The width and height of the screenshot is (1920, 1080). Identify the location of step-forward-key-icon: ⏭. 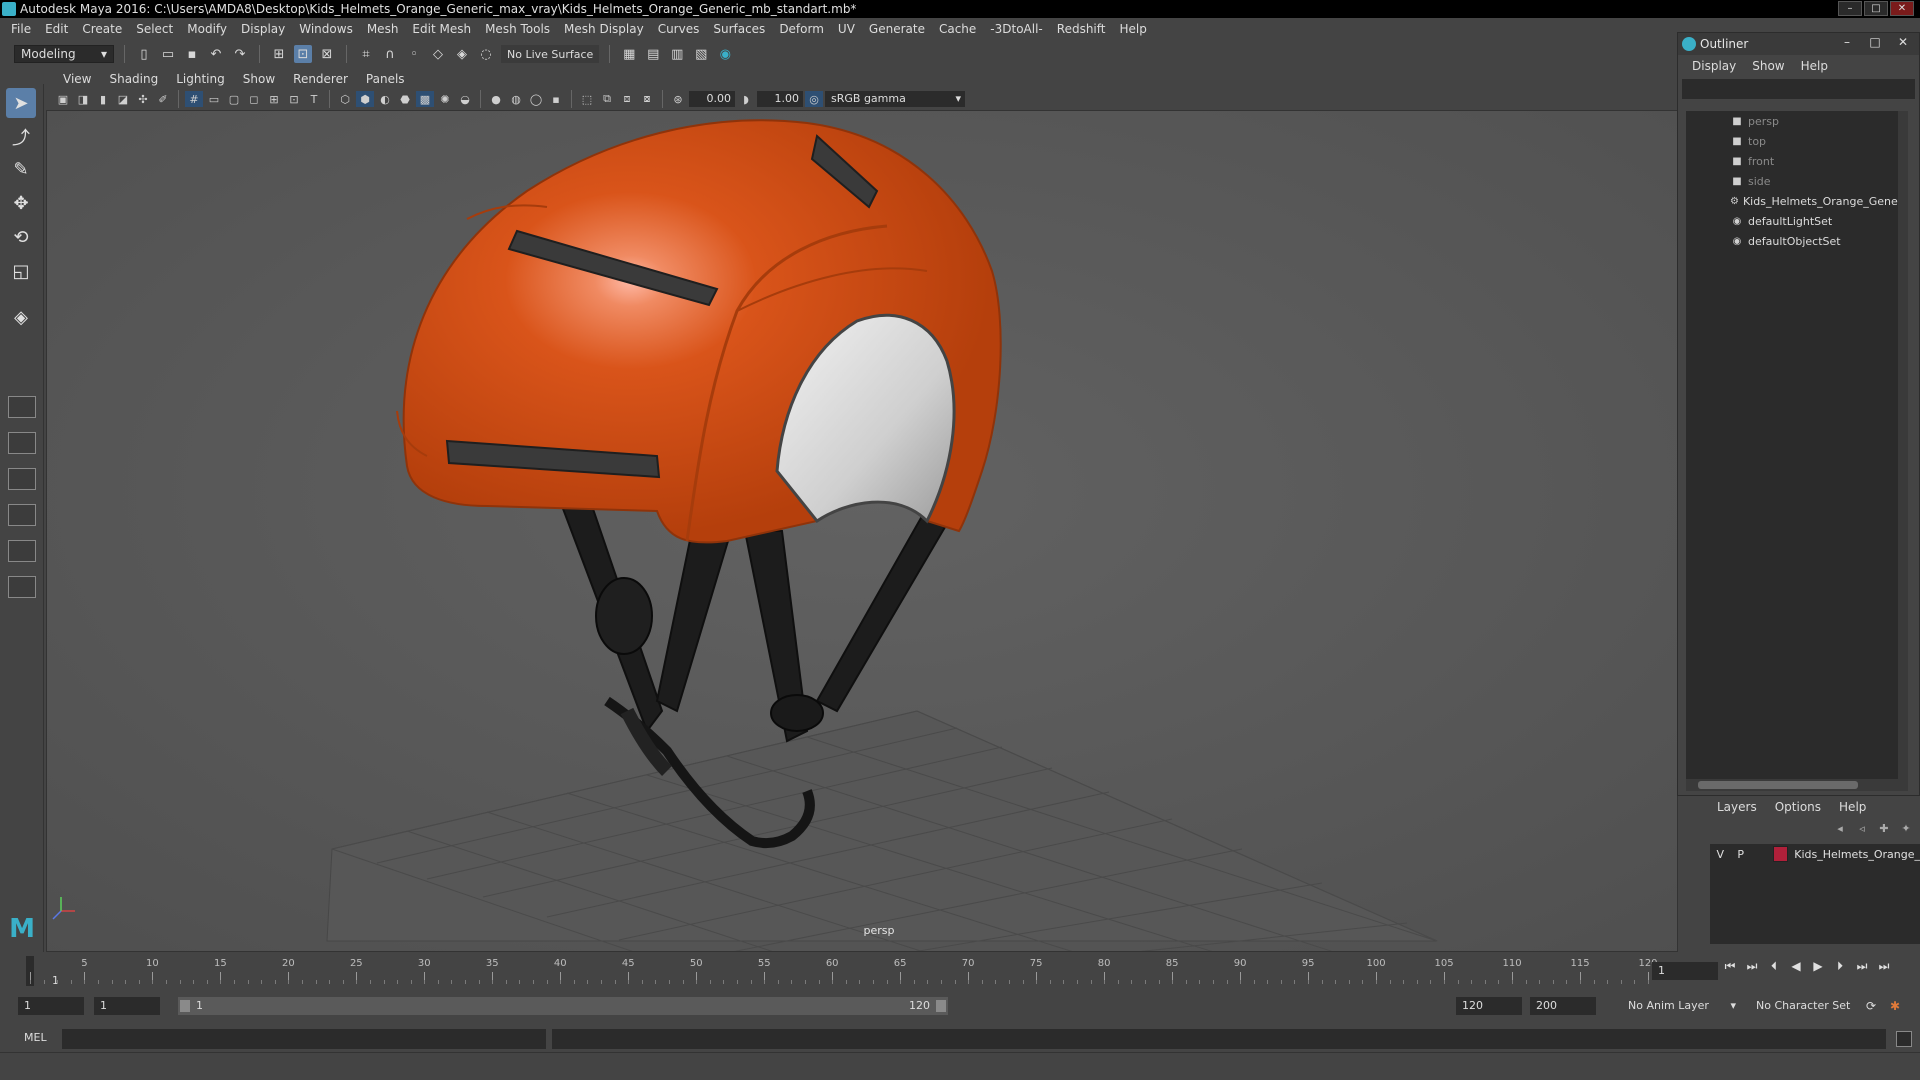
(1862, 966).